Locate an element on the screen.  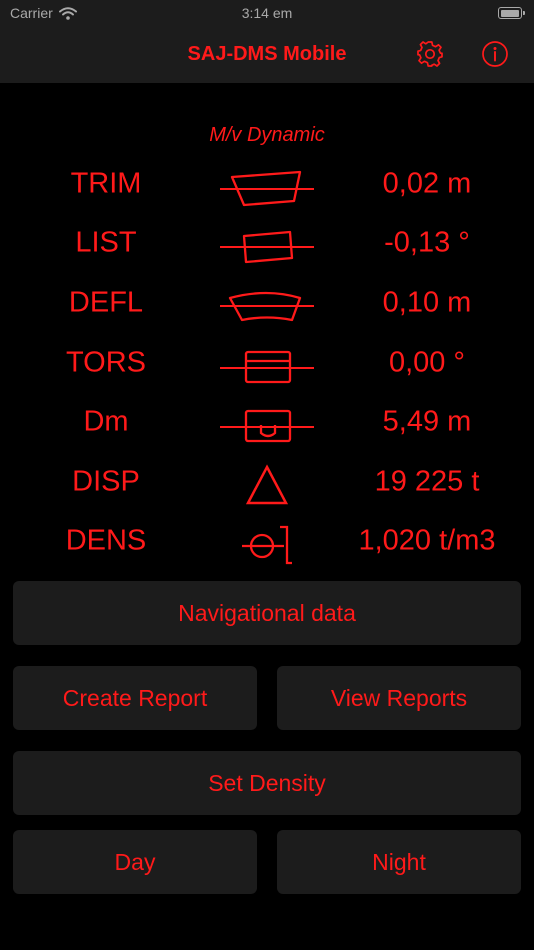
navigational-data-button: Navigational data is located at coordinates (267, 613).